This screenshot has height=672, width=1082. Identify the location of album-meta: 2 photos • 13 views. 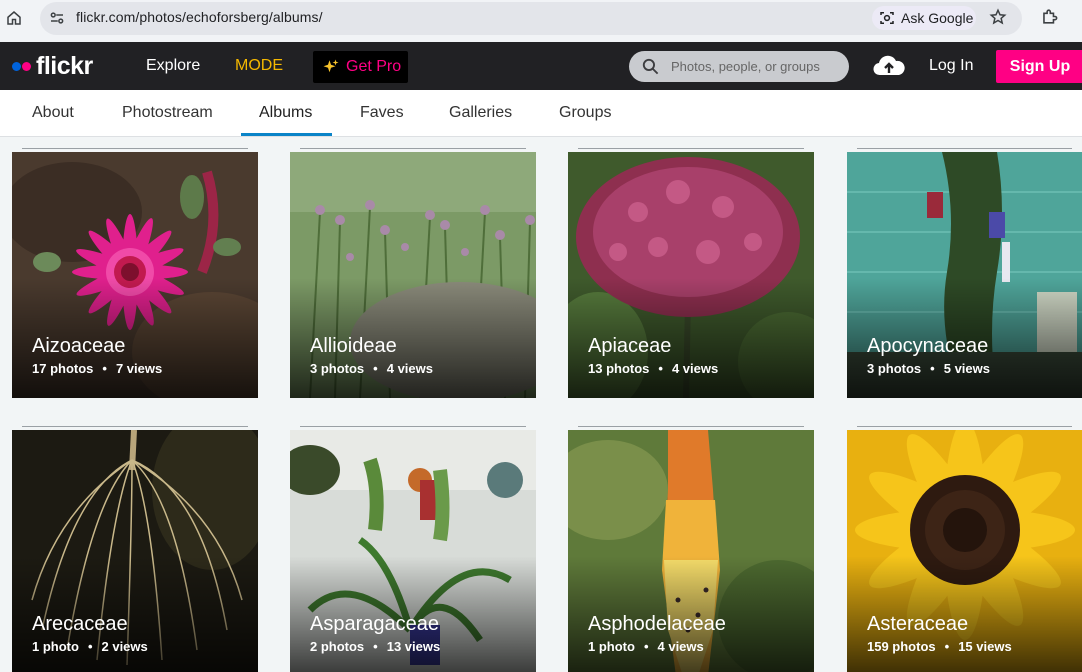
(375, 646).